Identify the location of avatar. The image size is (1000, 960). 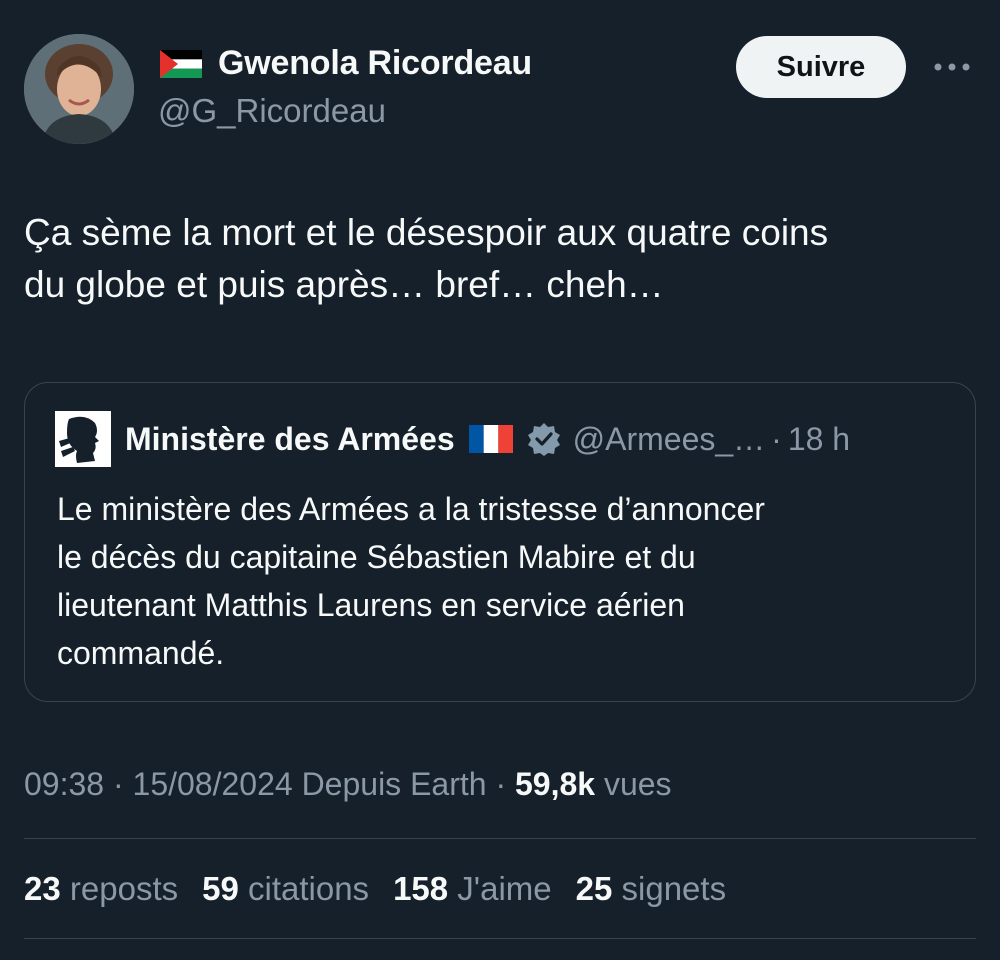
(79, 89).